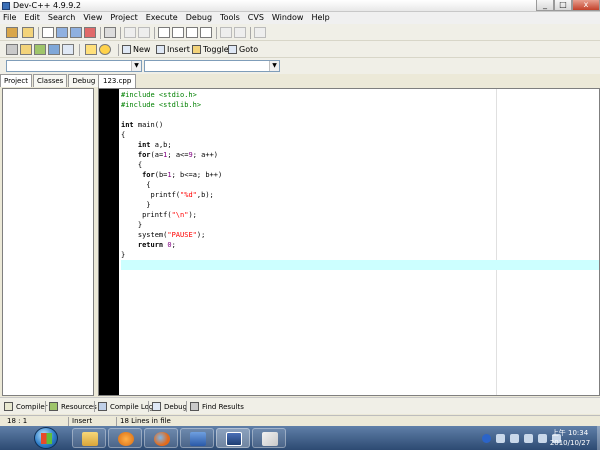 The width and height of the screenshot is (600, 450). What do you see at coordinates (178, 32) in the screenshot?
I see `replace-icon` at bounding box center [178, 32].